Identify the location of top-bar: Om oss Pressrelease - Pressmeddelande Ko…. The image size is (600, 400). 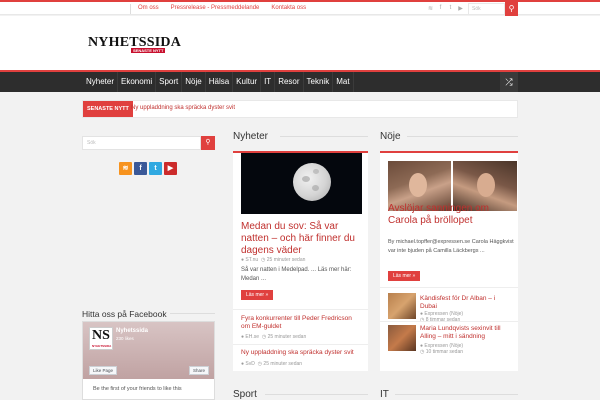
(300, 8).